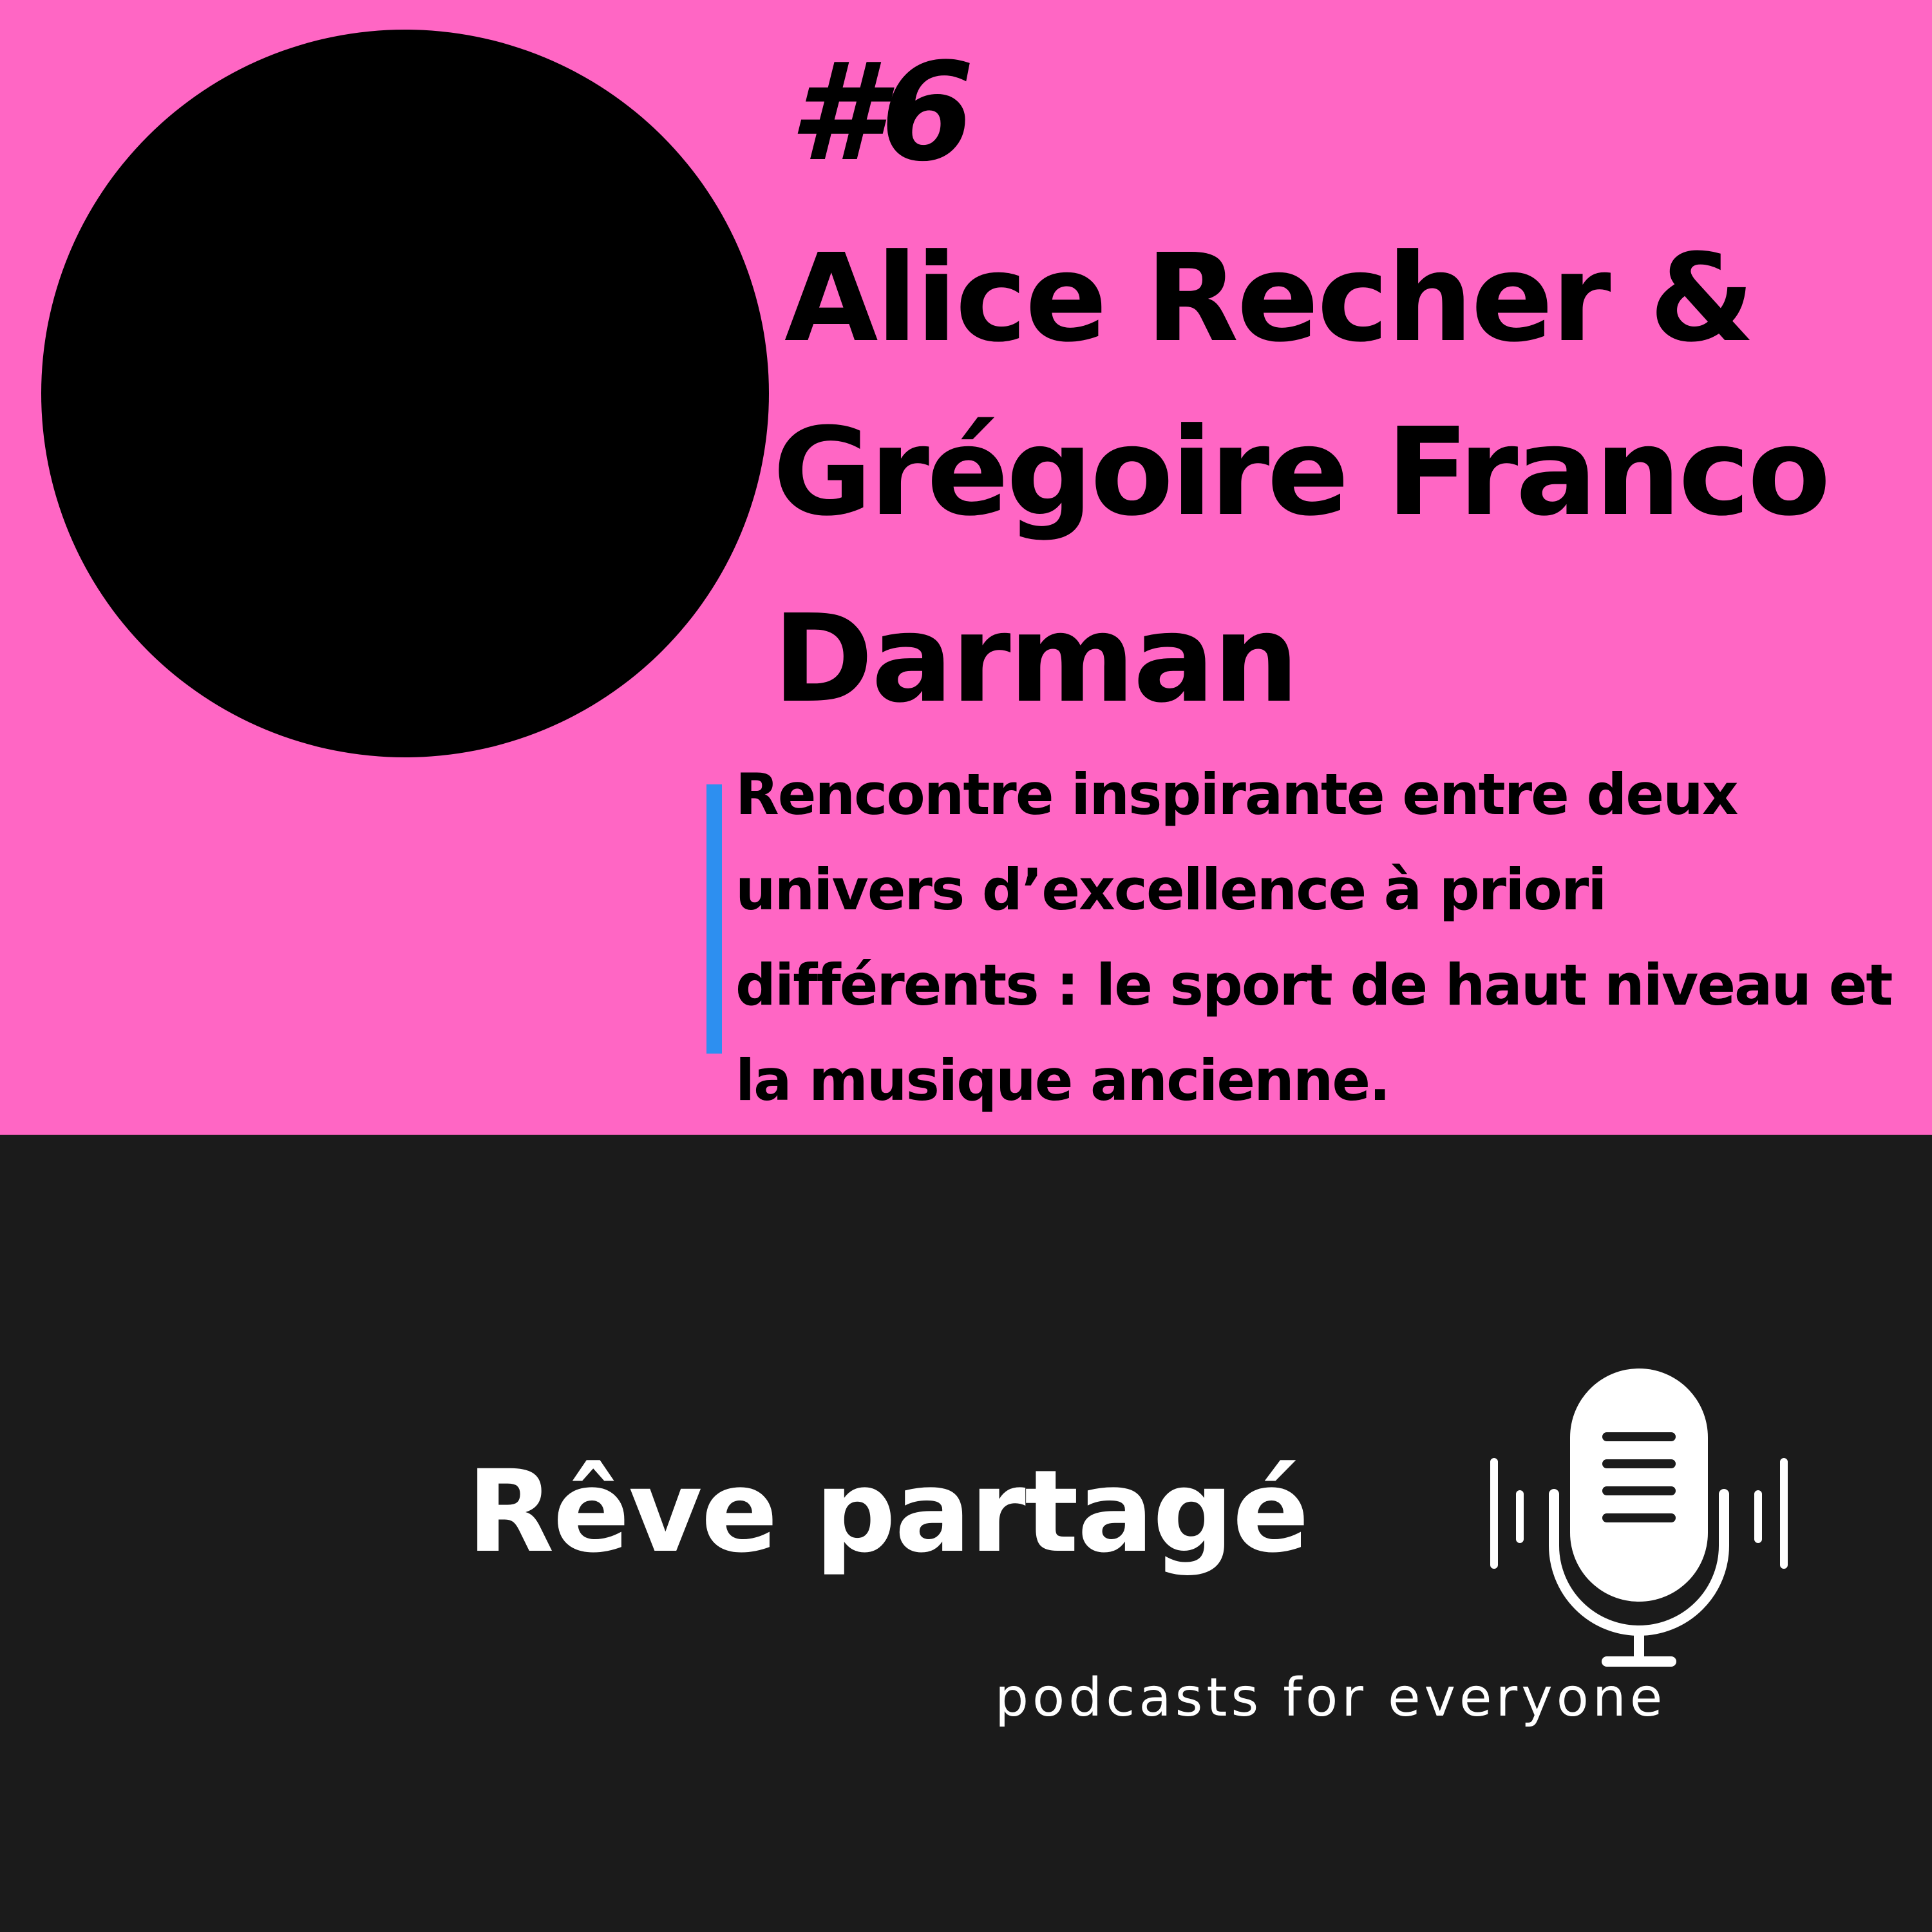  I want to click on description-accent-bar, so click(714, 919).